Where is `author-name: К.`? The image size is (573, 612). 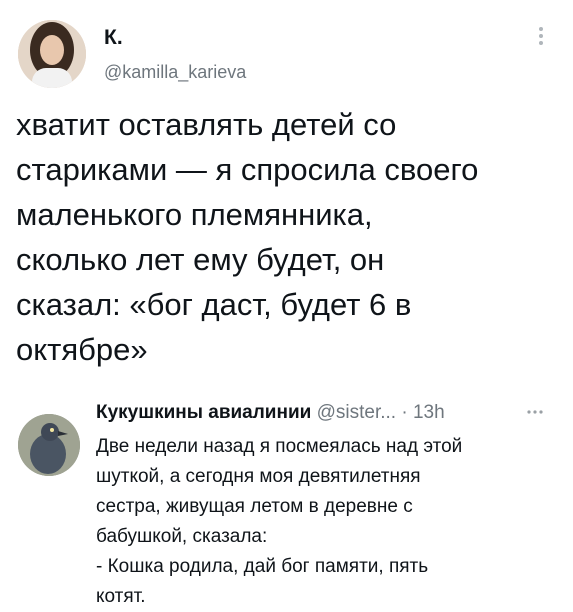 author-name: К. is located at coordinates (113, 38).